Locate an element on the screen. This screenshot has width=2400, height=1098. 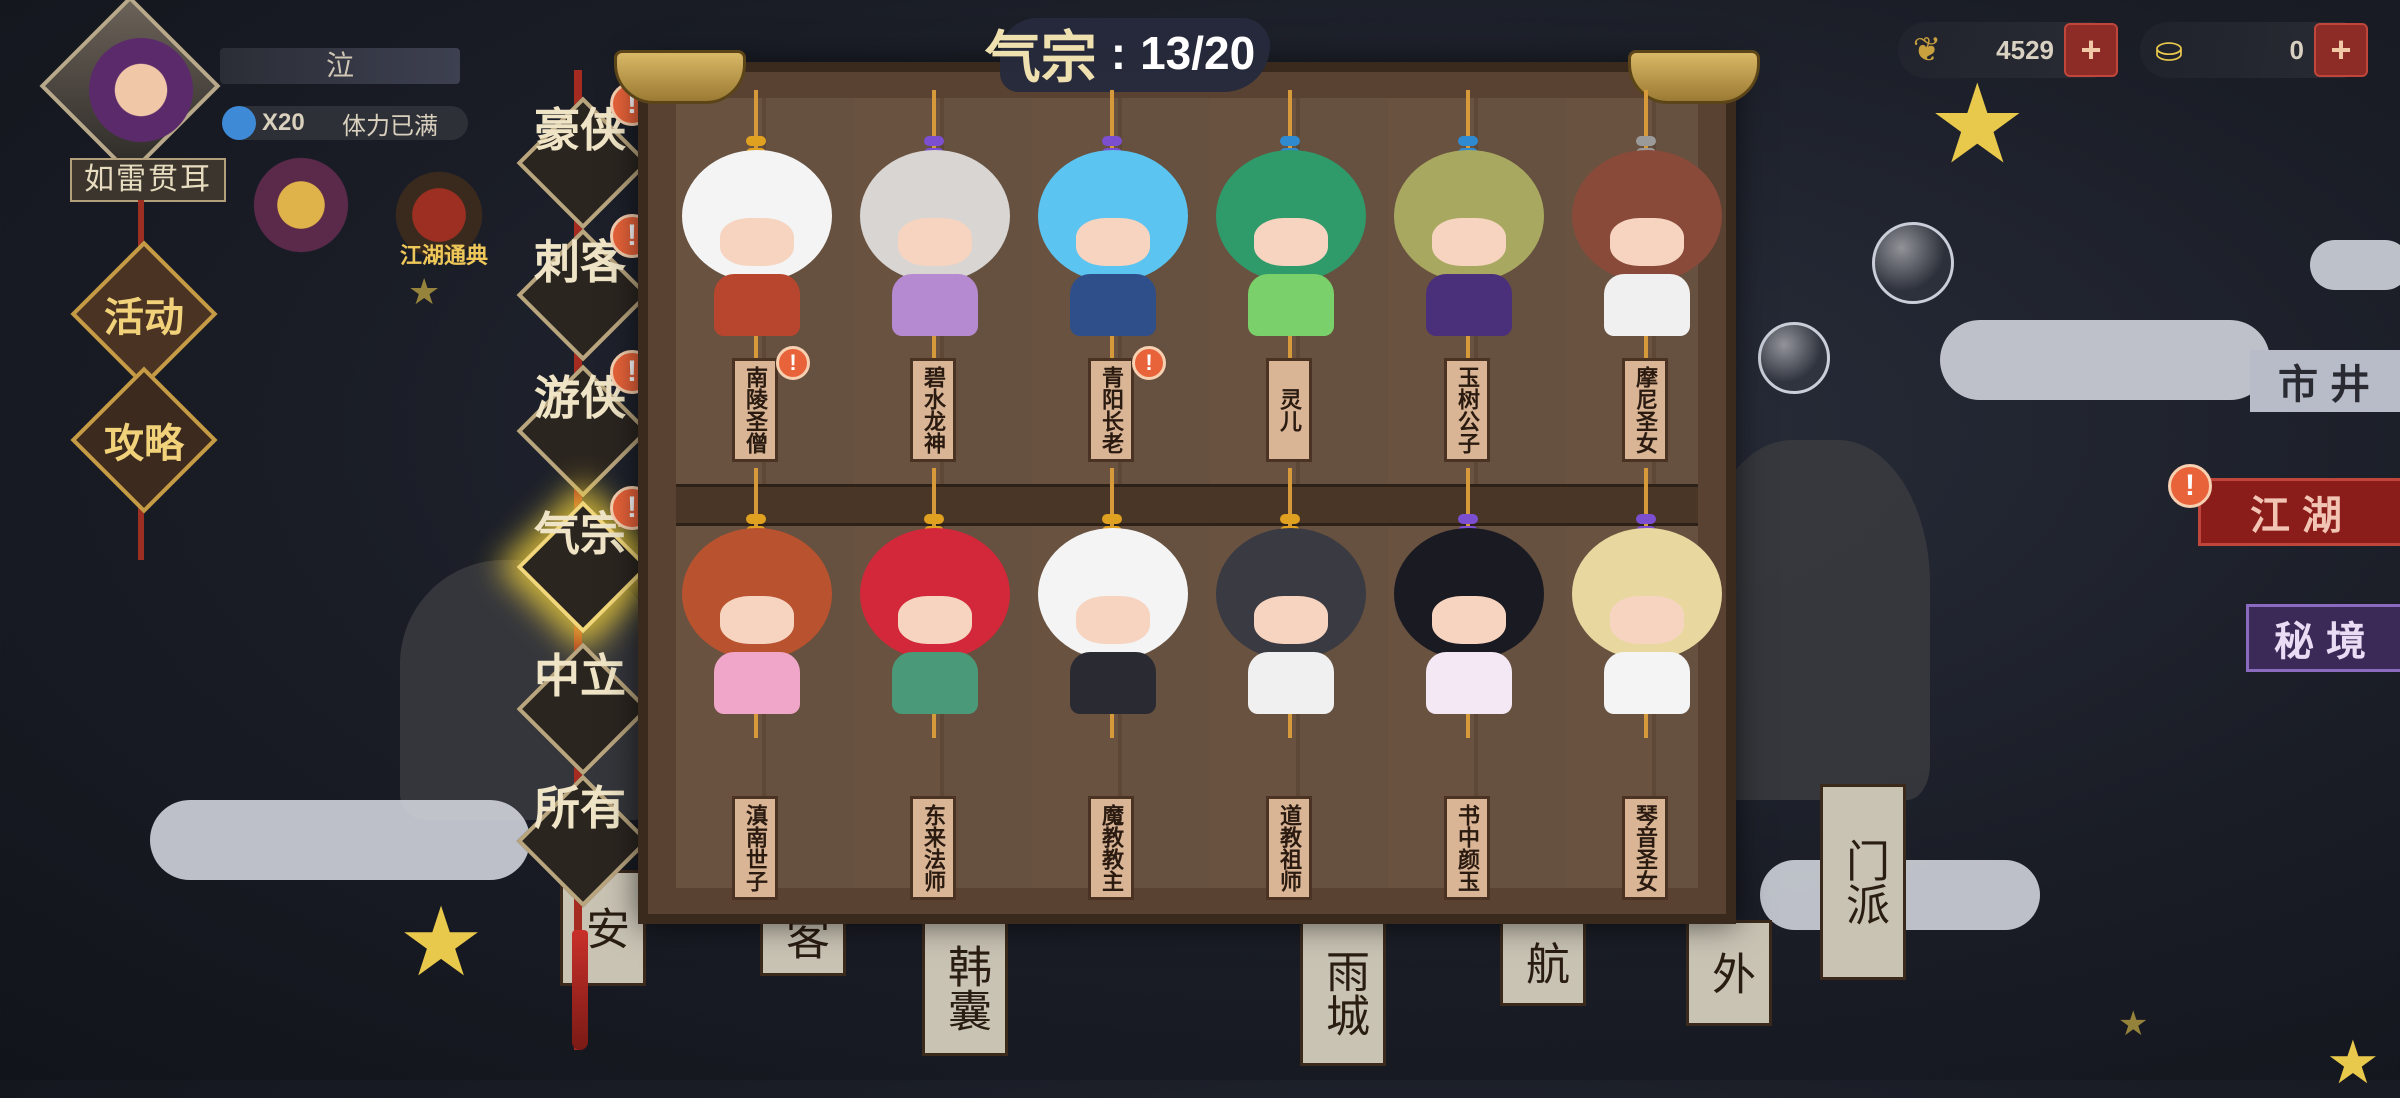
doll-figure: 琴音圣女 is located at coordinates (1647, 684).